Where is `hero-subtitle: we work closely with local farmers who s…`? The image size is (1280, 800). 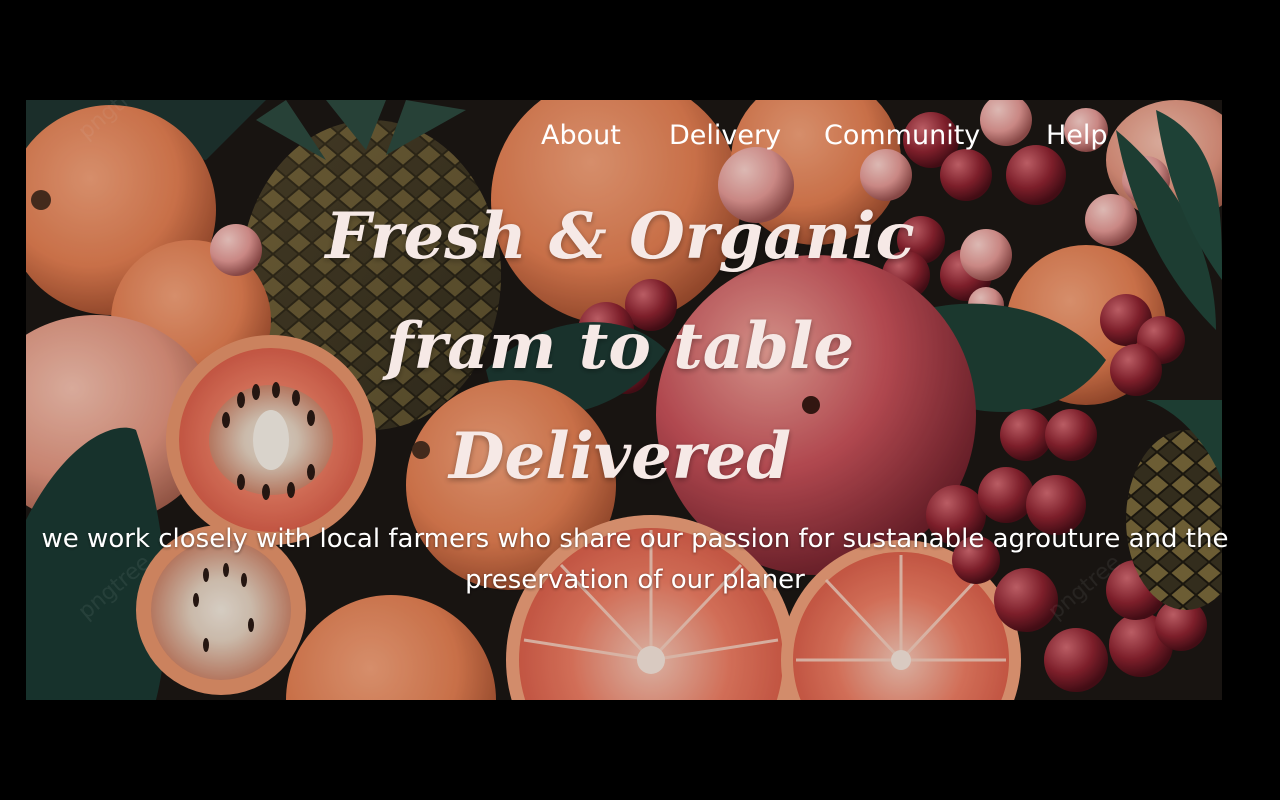 hero-subtitle: we work closely with local farmers who s… is located at coordinates (635, 559).